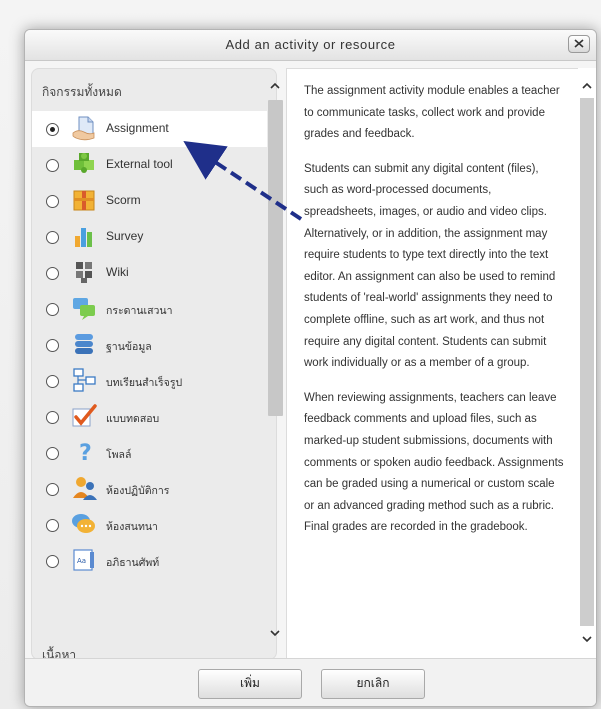 Image resolution: width=601 pixels, height=709 pixels. What do you see at coordinates (149, 273) in the screenshot?
I see `option-wiki: Wiki` at bounding box center [149, 273].